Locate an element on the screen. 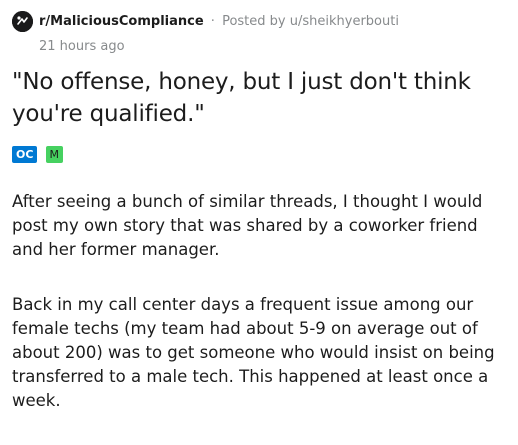 The width and height of the screenshot is (518, 445). subreddit-icon-glyph is located at coordinates (22, 21).